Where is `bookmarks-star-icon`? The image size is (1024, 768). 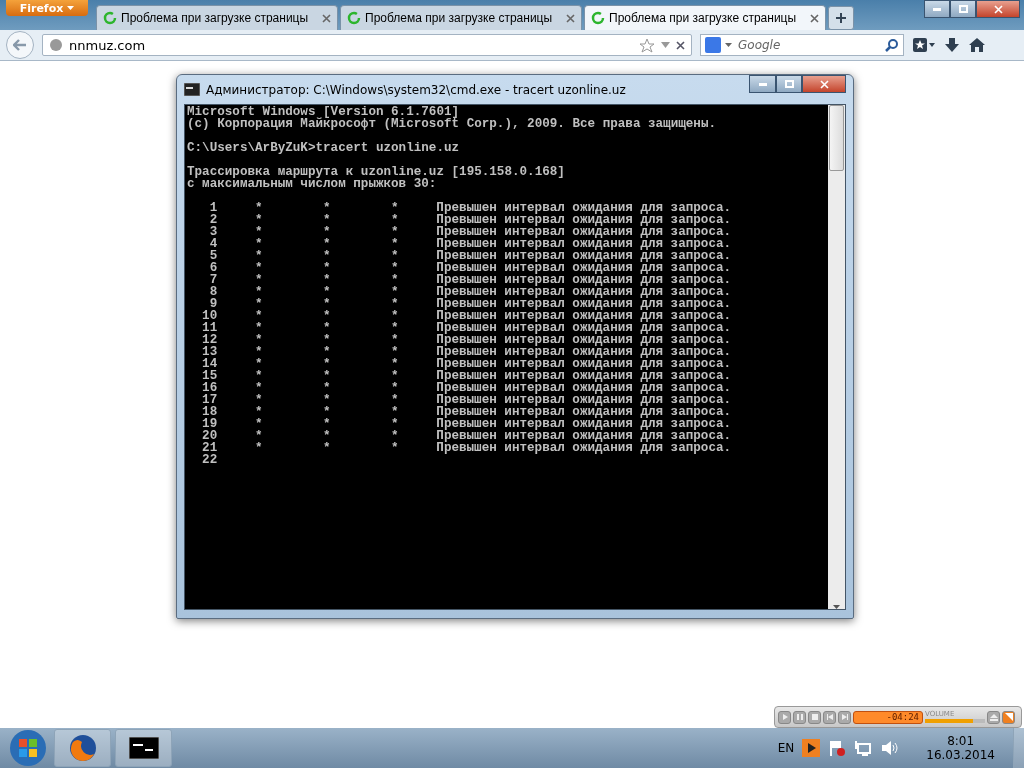 bookmarks-star-icon is located at coordinates (924, 45).